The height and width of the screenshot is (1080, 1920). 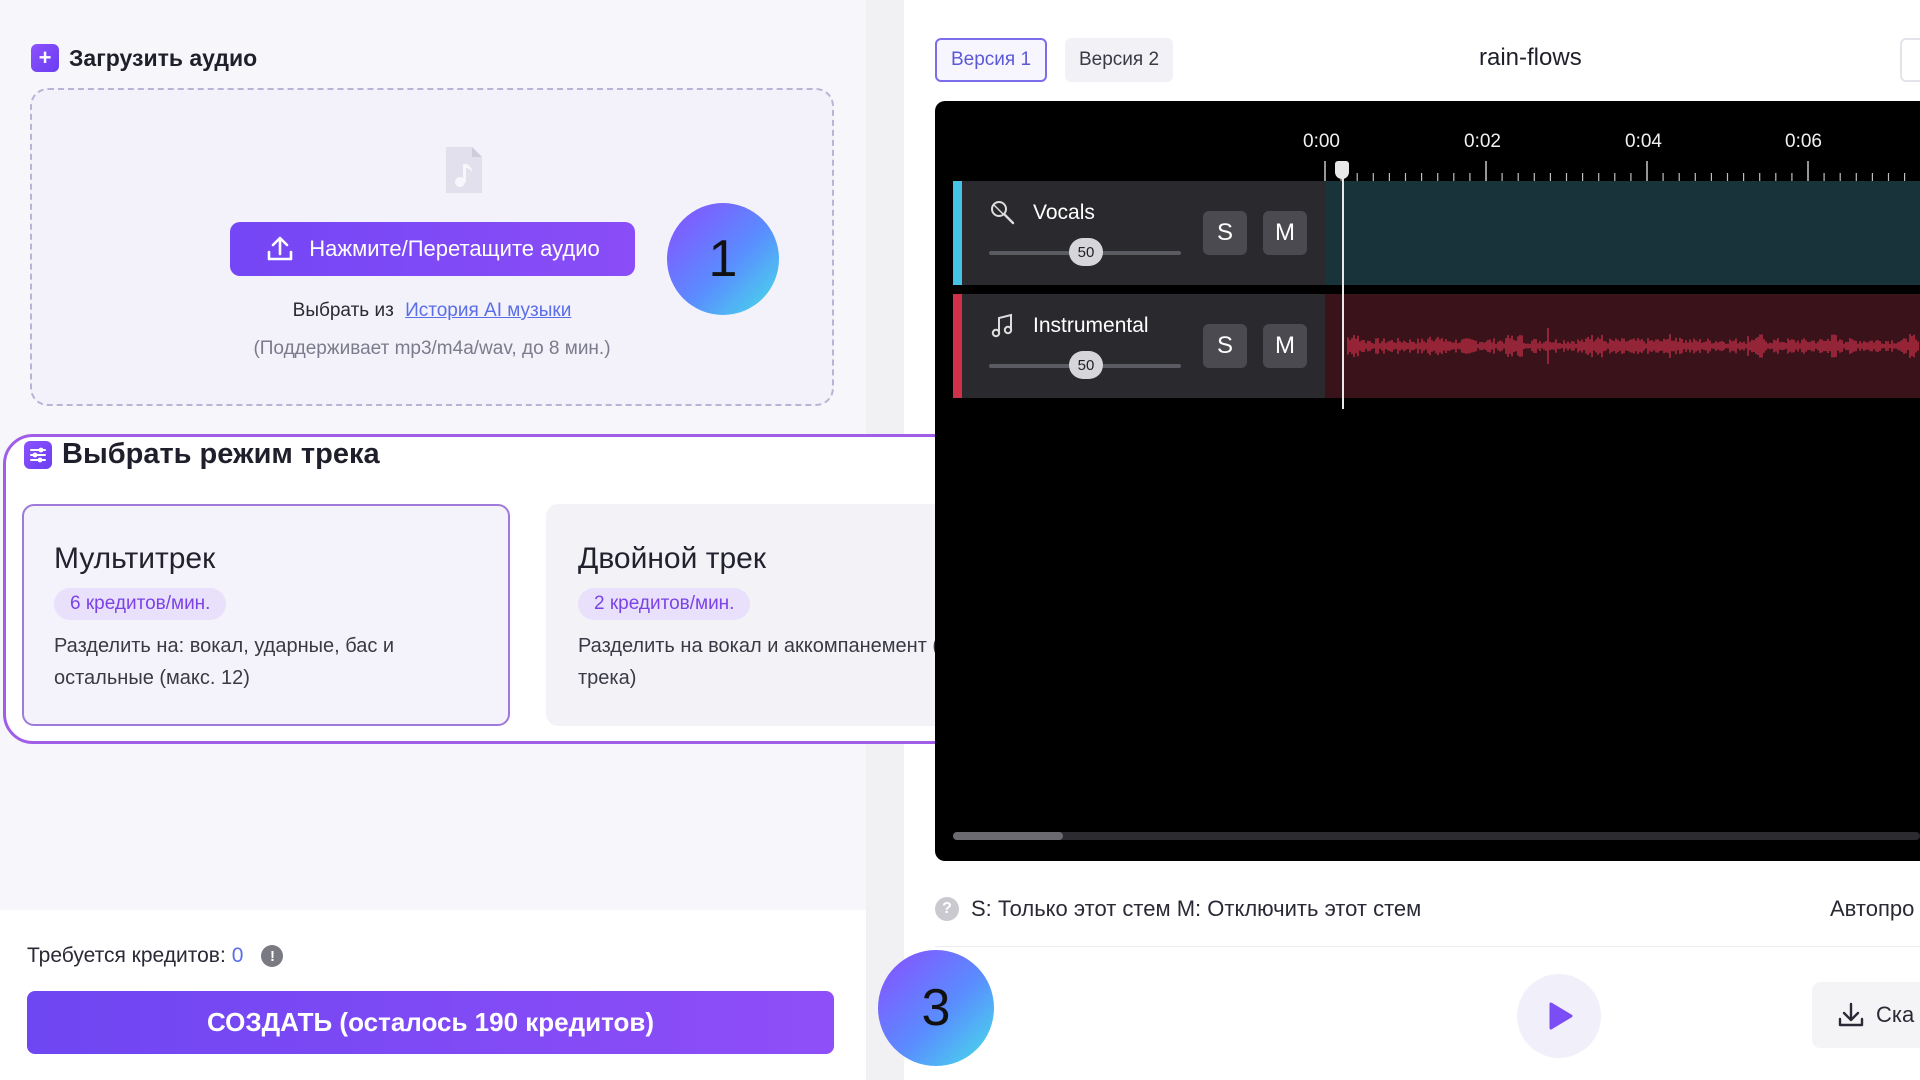 I want to click on track-mode-header: Выбрать режим трека, so click(x=202, y=454).